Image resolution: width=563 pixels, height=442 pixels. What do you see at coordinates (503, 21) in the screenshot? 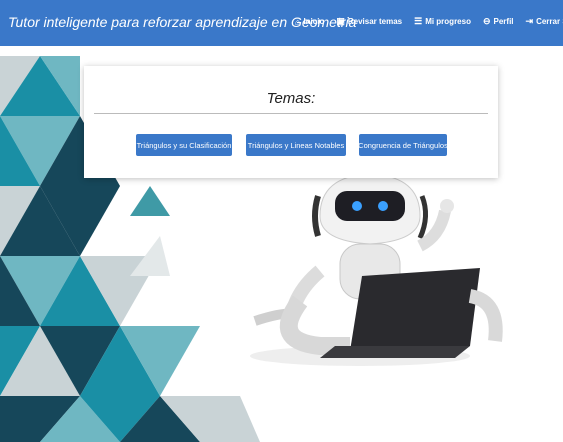
I see `nav-perfil-label: Perfil` at bounding box center [503, 21].